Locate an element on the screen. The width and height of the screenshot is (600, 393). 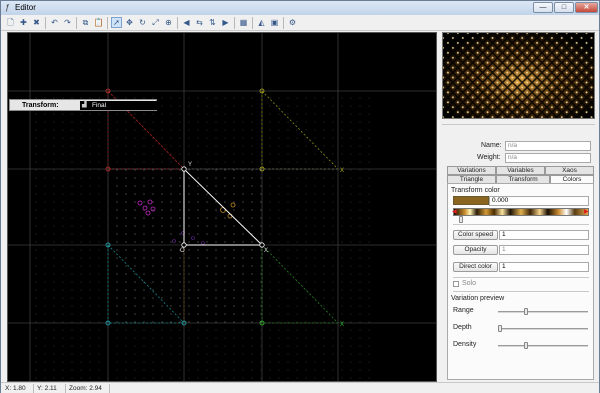
transform-color-label: Transform color is located at coordinates (475, 190).